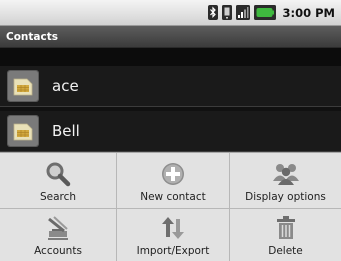  I want to click on signal-icon, so click(242, 12).